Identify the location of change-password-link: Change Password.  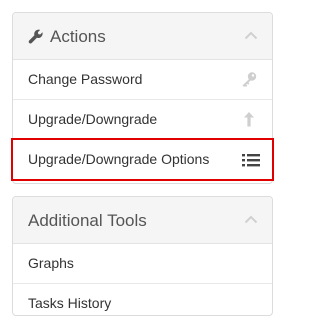
(142, 79).